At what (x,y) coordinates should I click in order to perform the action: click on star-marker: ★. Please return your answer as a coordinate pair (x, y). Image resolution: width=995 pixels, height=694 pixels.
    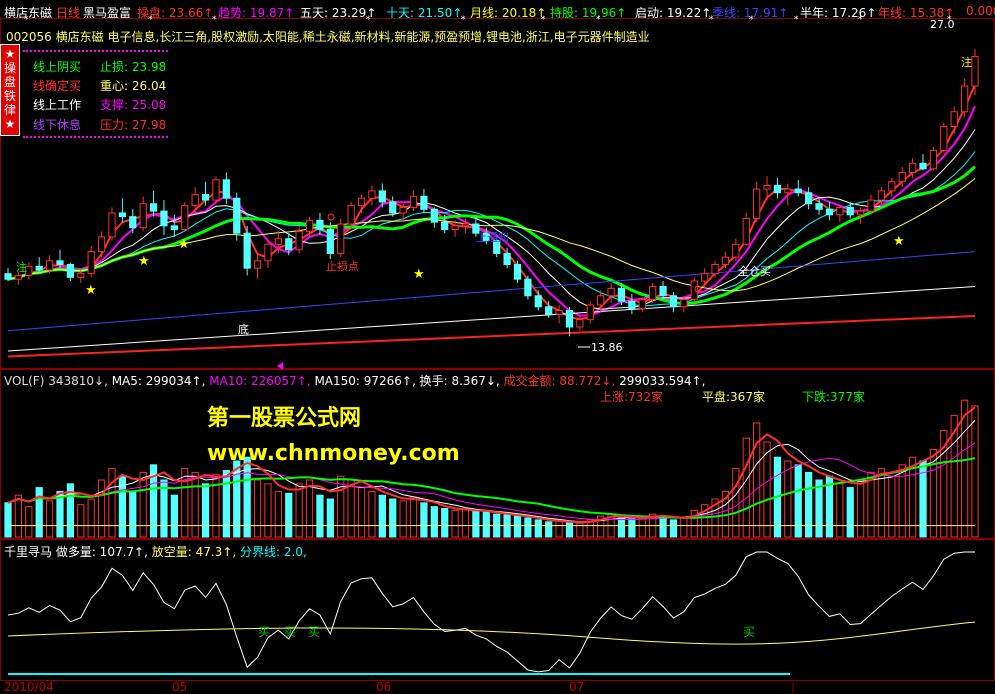
    Looking at the image, I should click on (419, 274).